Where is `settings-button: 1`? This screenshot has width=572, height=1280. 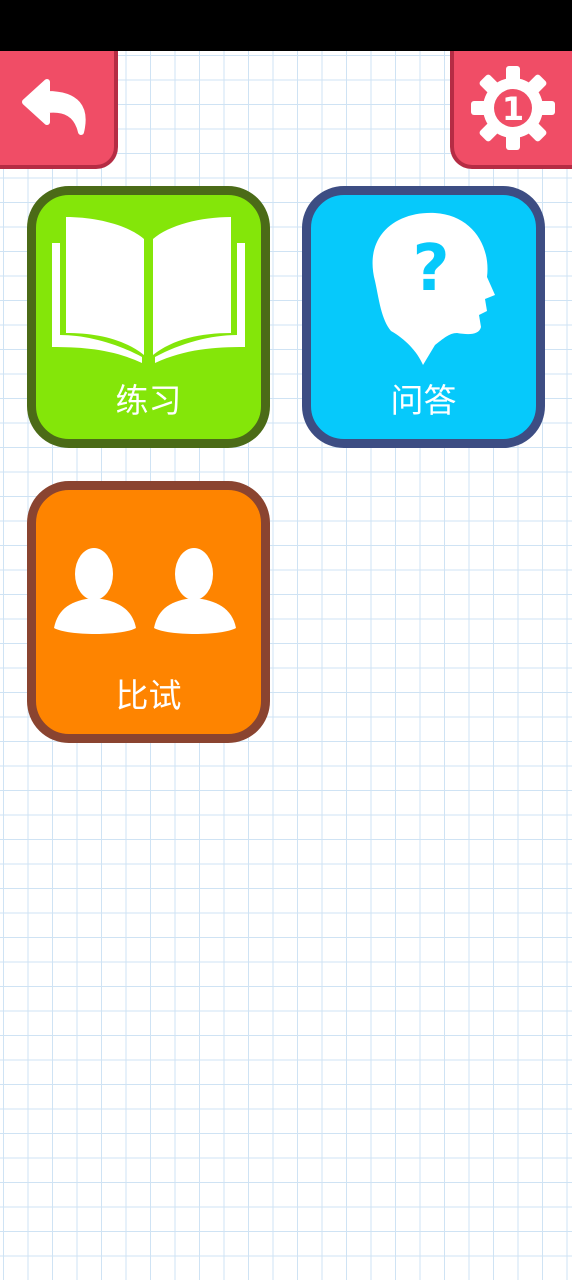 settings-button: 1 is located at coordinates (511, 110).